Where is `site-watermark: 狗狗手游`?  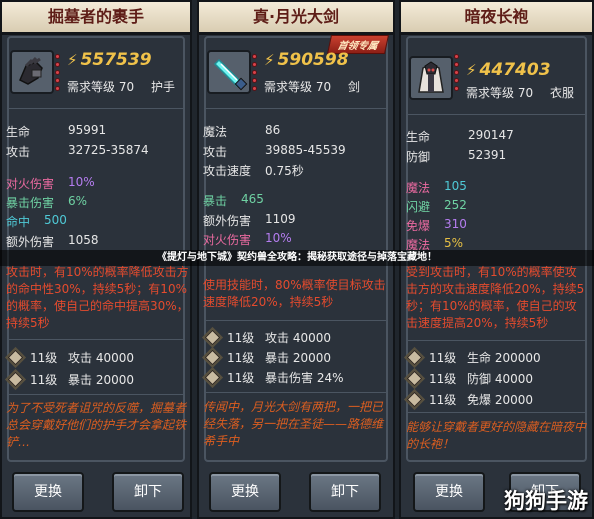 site-watermark: 狗狗手游 is located at coordinates (546, 501).